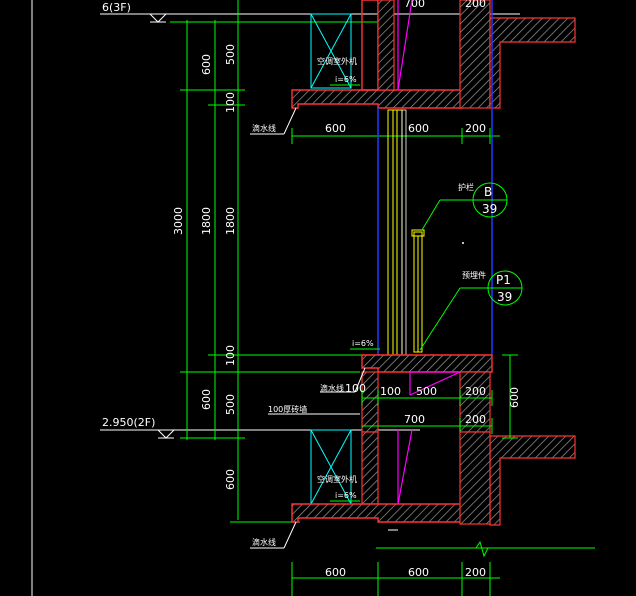  What do you see at coordinates (346, 79) in the screenshot?
I see `slope-label-upper: i=6%` at bounding box center [346, 79].